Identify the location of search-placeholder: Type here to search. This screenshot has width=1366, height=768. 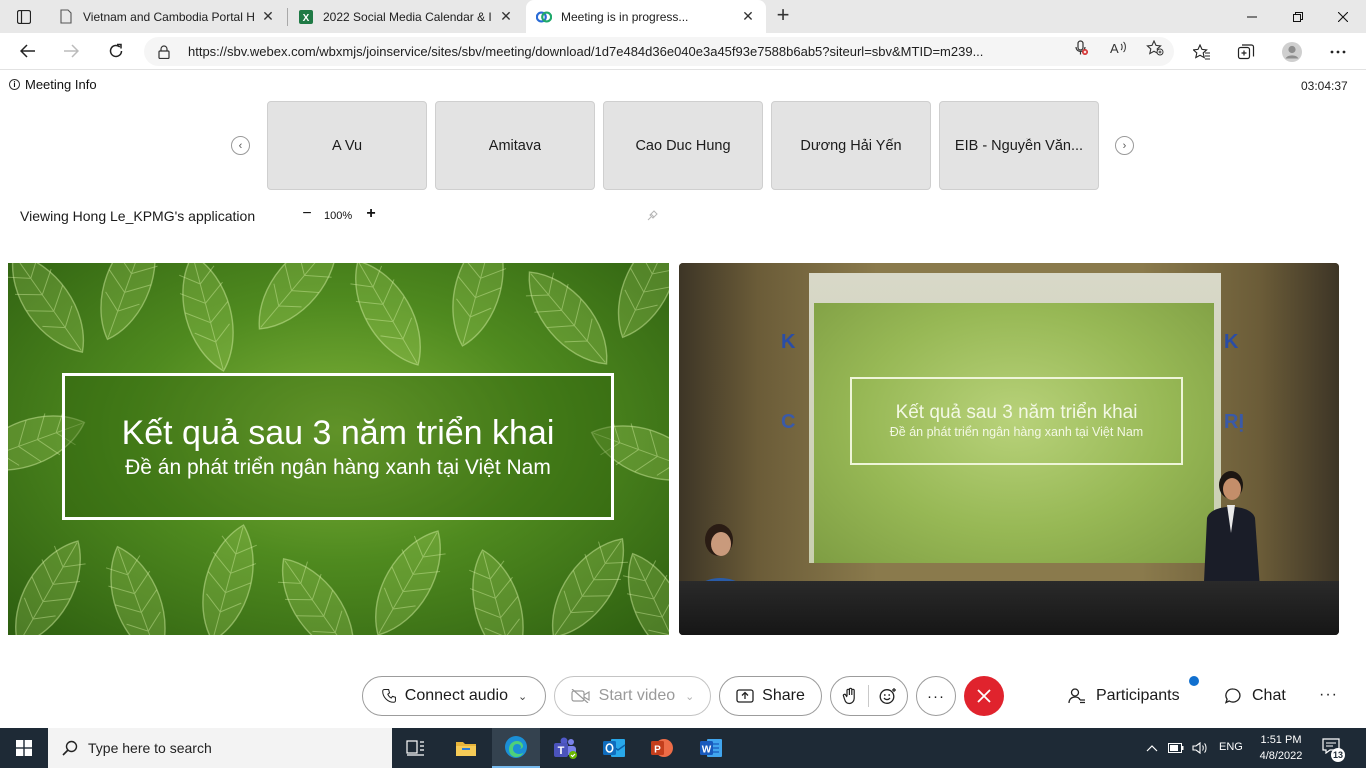
(150, 748).